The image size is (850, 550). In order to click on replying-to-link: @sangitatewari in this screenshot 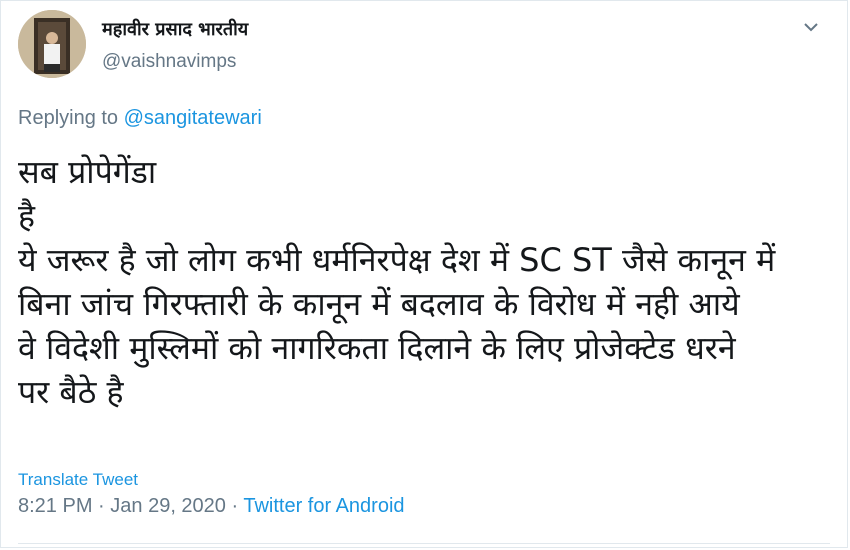, I will do `click(193, 118)`.